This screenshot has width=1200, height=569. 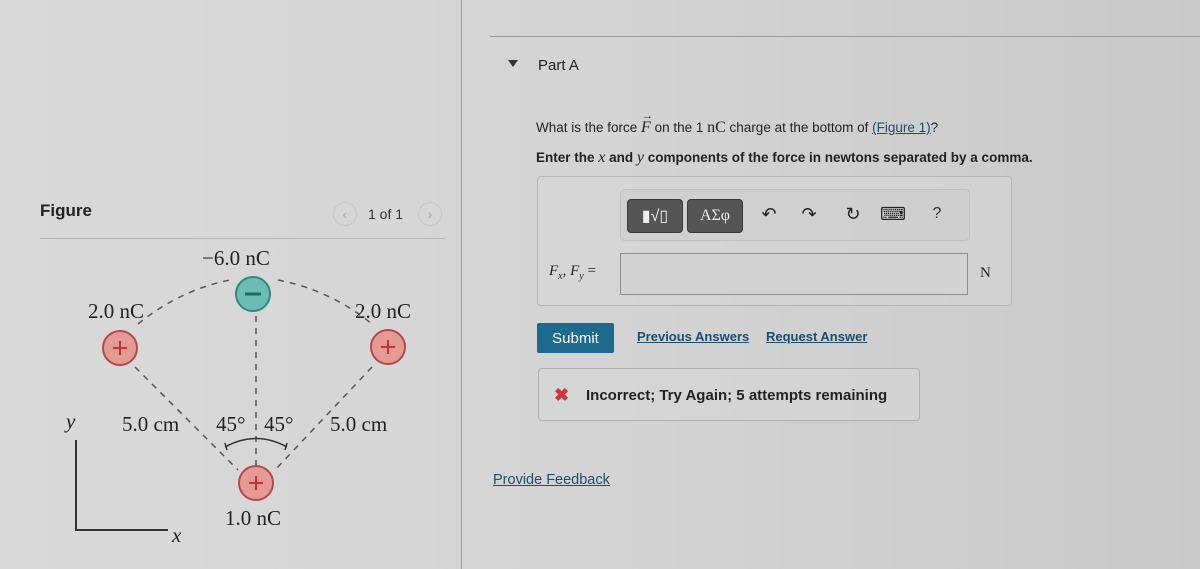 I want to click on symbols-button: ΑΣφ, so click(x=715, y=216).